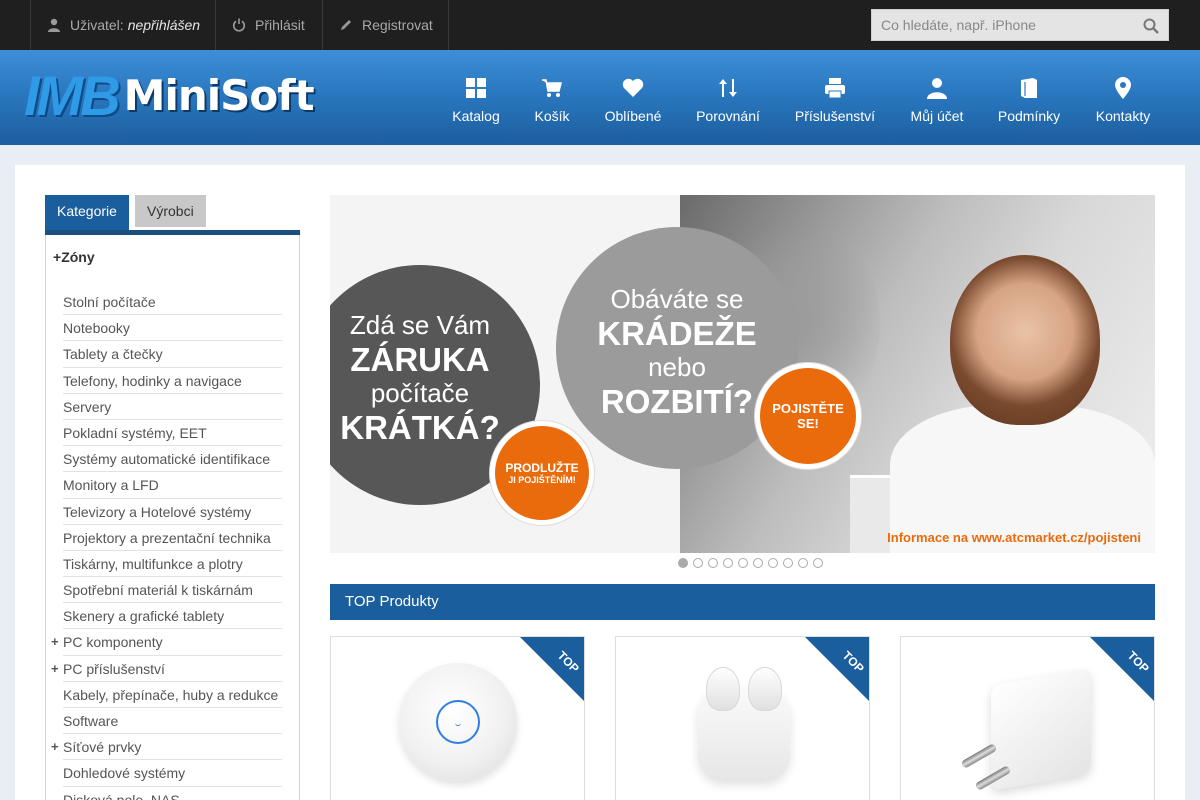  I want to click on slider-dots, so click(753, 564).